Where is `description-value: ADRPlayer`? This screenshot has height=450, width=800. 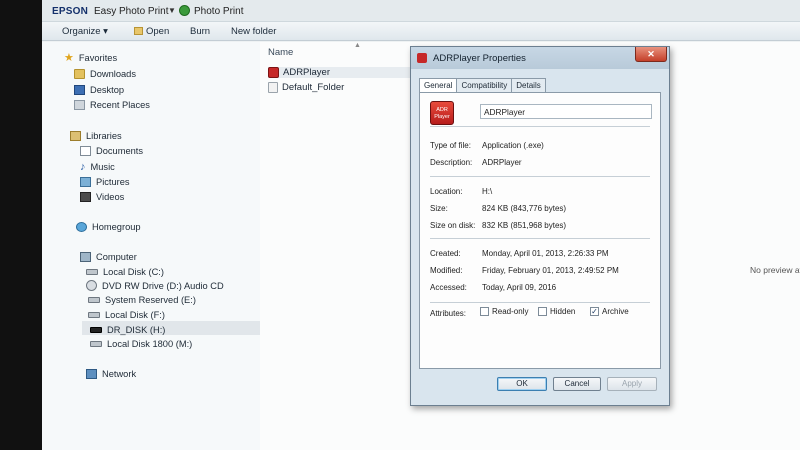
description-value: ADRPlayer is located at coordinates (502, 162).